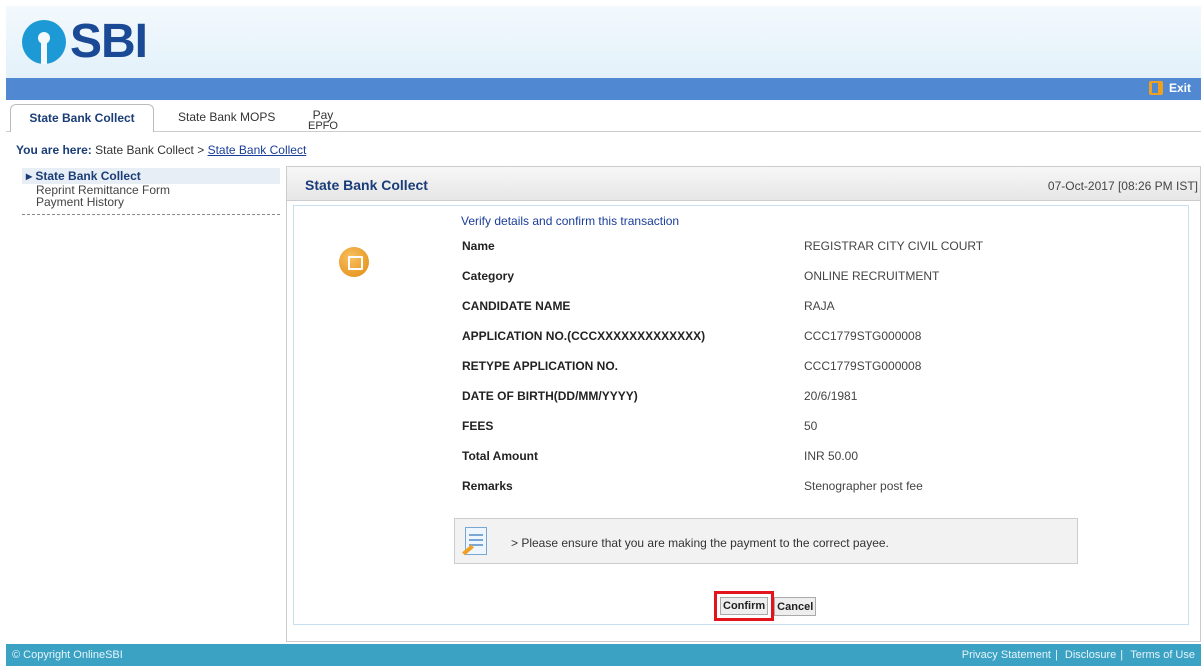 Image resolution: width=1201 pixels, height=666 pixels. What do you see at coordinates (109, 41) in the screenshot?
I see `logo-text: SBI` at bounding box center [109, 41].